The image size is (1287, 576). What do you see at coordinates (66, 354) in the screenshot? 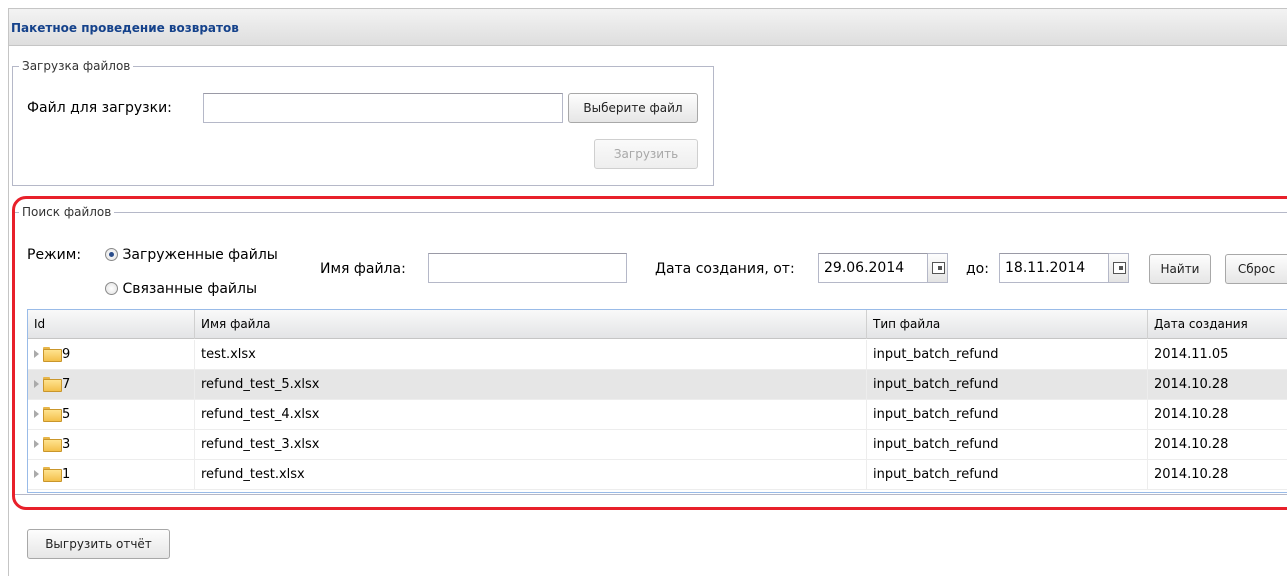
I see `row-id: 9` at bounding box center [66, 354].